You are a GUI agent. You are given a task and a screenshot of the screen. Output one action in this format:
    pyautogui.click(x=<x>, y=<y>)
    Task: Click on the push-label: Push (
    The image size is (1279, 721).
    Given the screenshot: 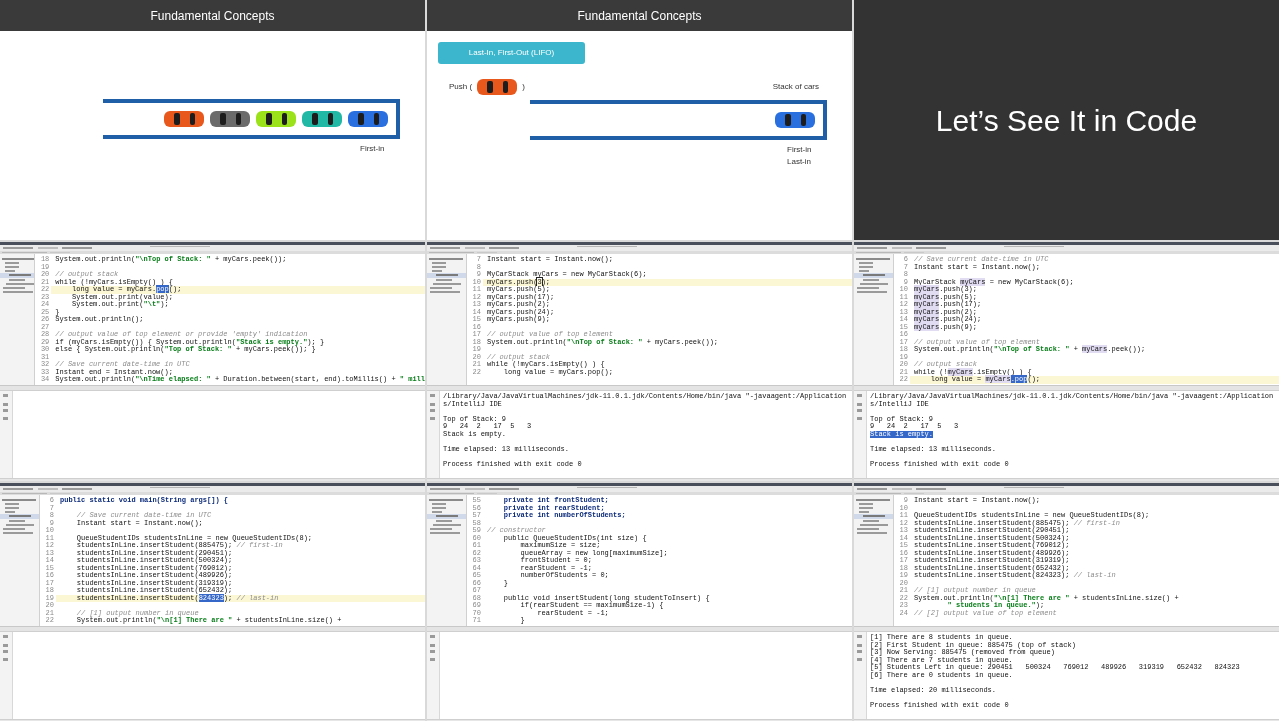 What is the action you would take?
    pyautogui.click(x=461, y=87)
    